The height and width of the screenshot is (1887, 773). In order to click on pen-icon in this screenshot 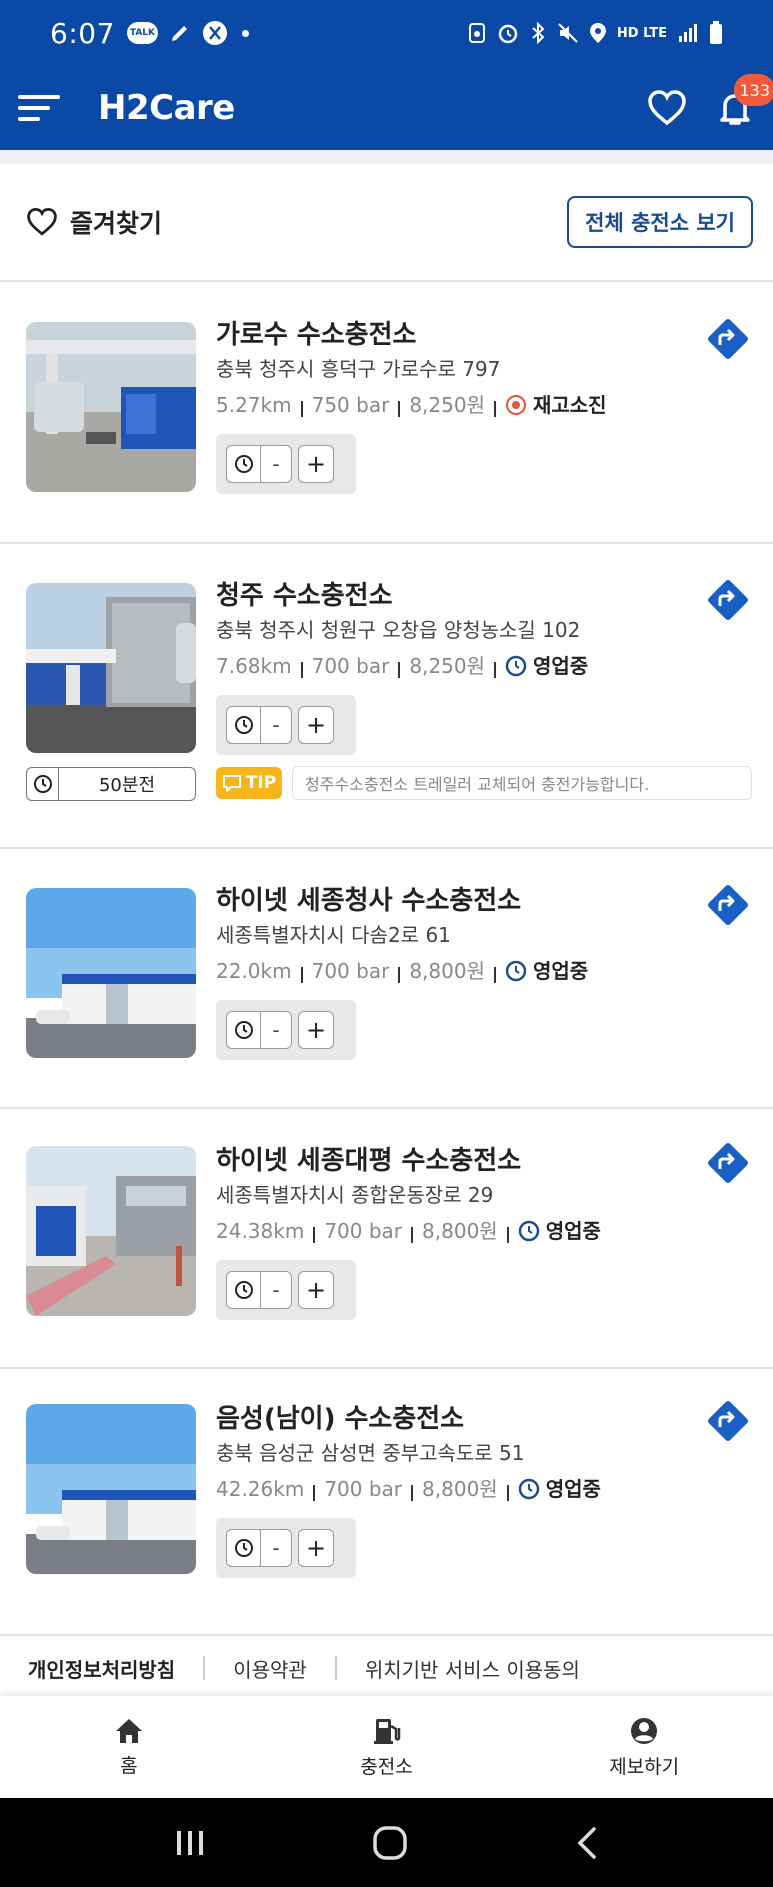, I will do `click(180, 33)`.